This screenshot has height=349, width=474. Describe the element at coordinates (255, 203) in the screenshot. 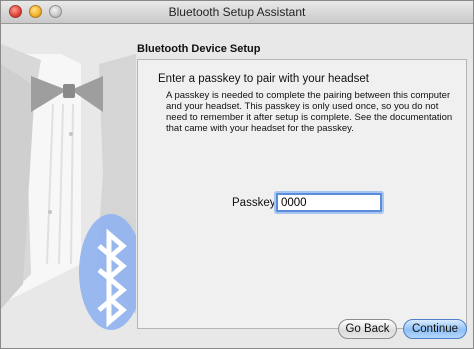

I see `passkey-label: Passkey:` at that location.